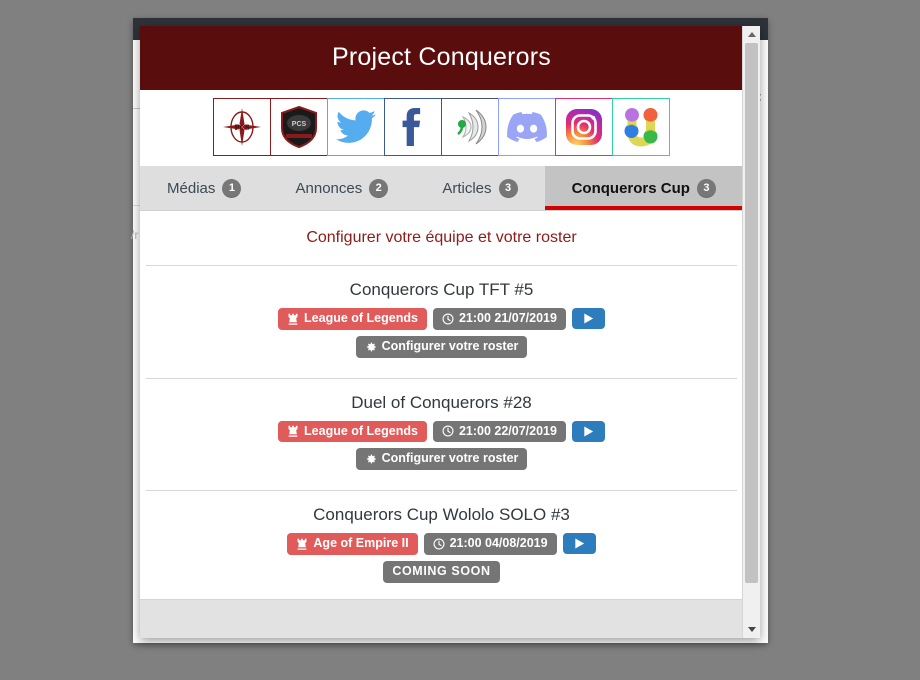 The image size is (920, 680). I want to click on social-link-facebook, so click(413, 127).